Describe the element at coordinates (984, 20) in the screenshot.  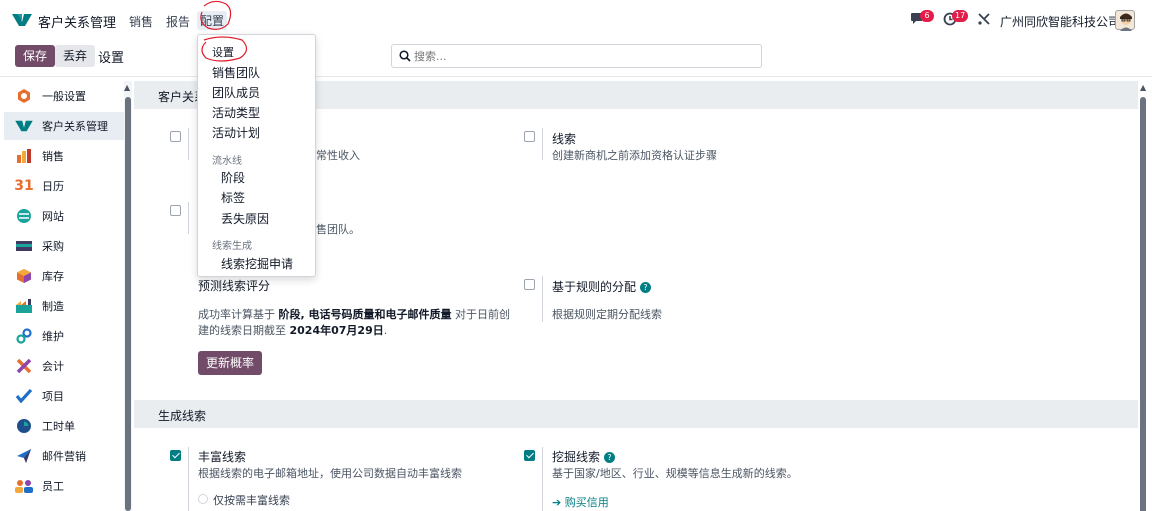
I see `debug-tools-icon` at that location.